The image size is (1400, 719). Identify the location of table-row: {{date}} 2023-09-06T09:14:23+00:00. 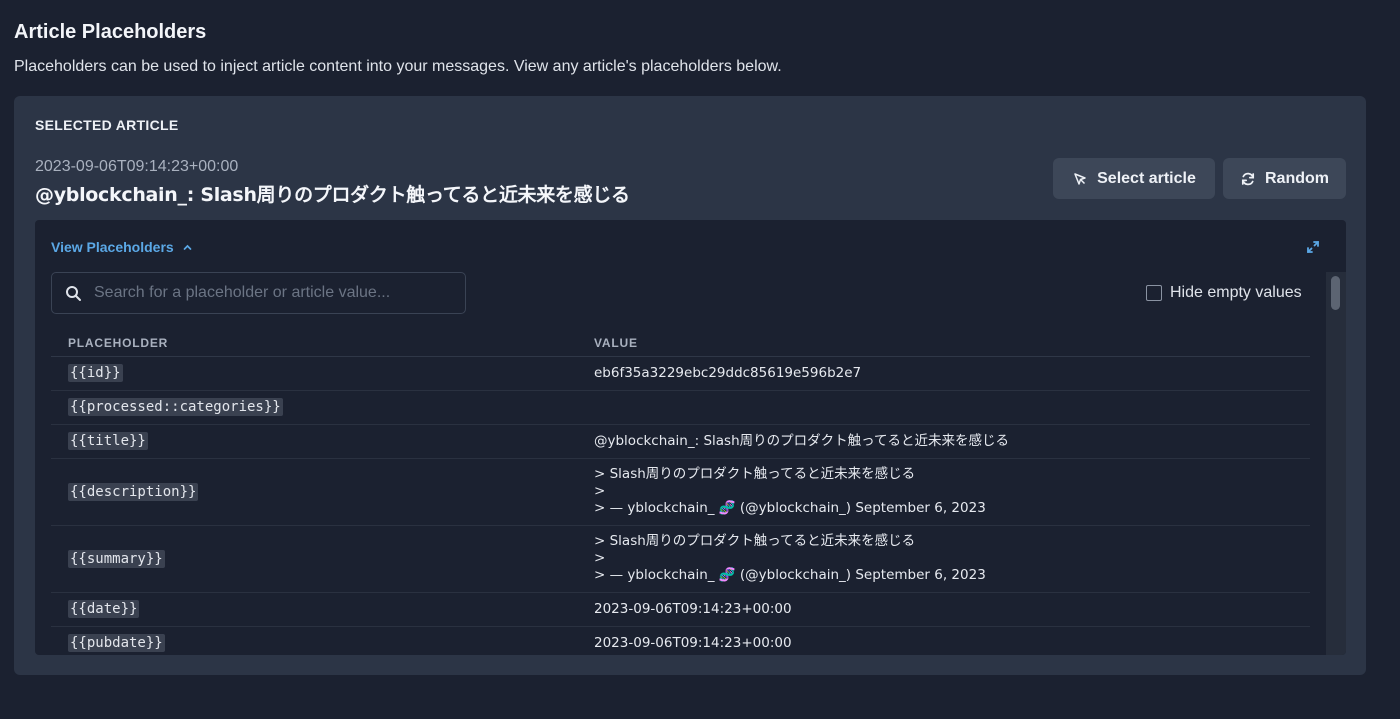
(680, 609).